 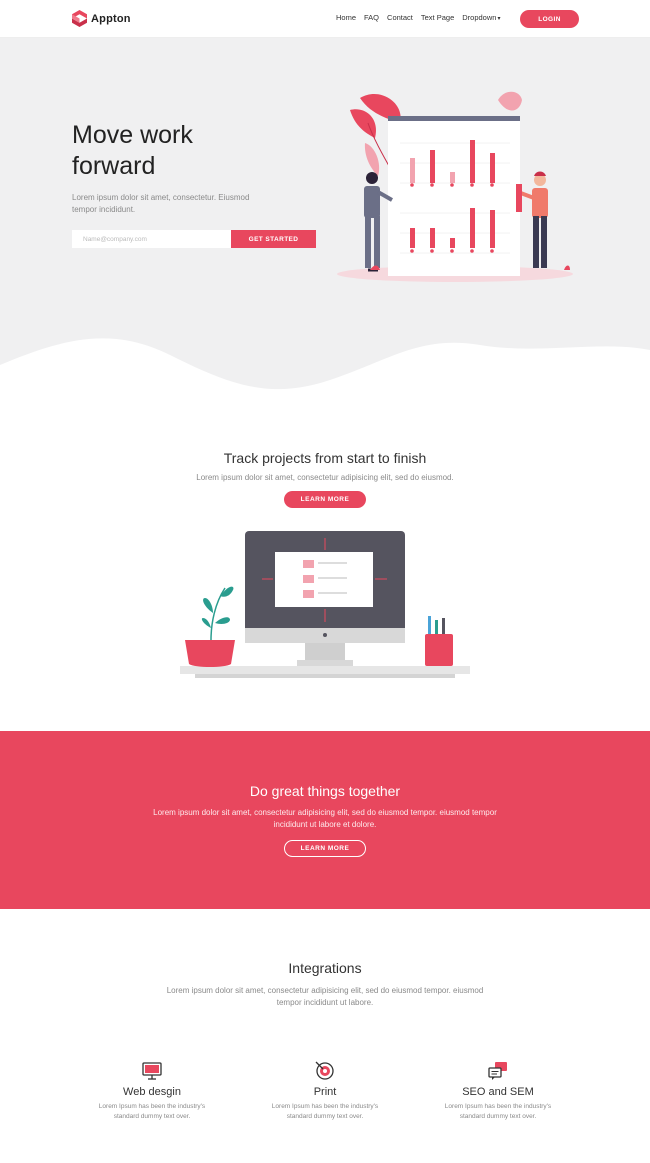 I want to click on brand: Appton, so click(x=101, y=18).